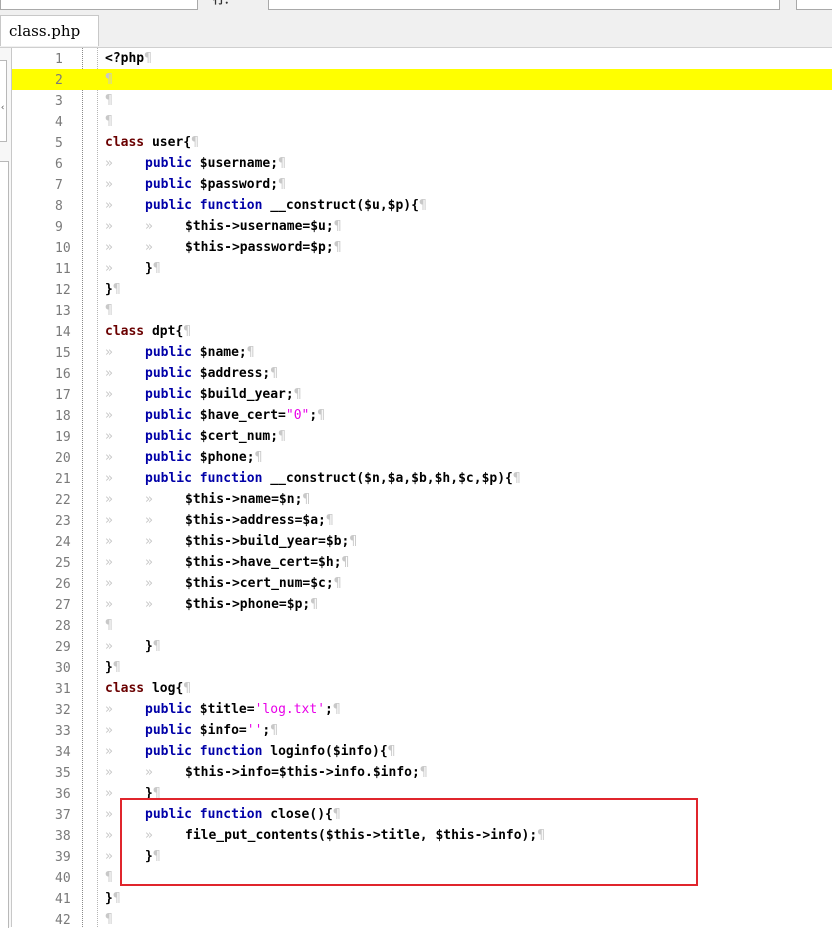  What do you see at coordinates (422, 415) in the screenshot?
I see `code-line: 18» public $have_cert="0";¶` at bounding box center [422, 415].